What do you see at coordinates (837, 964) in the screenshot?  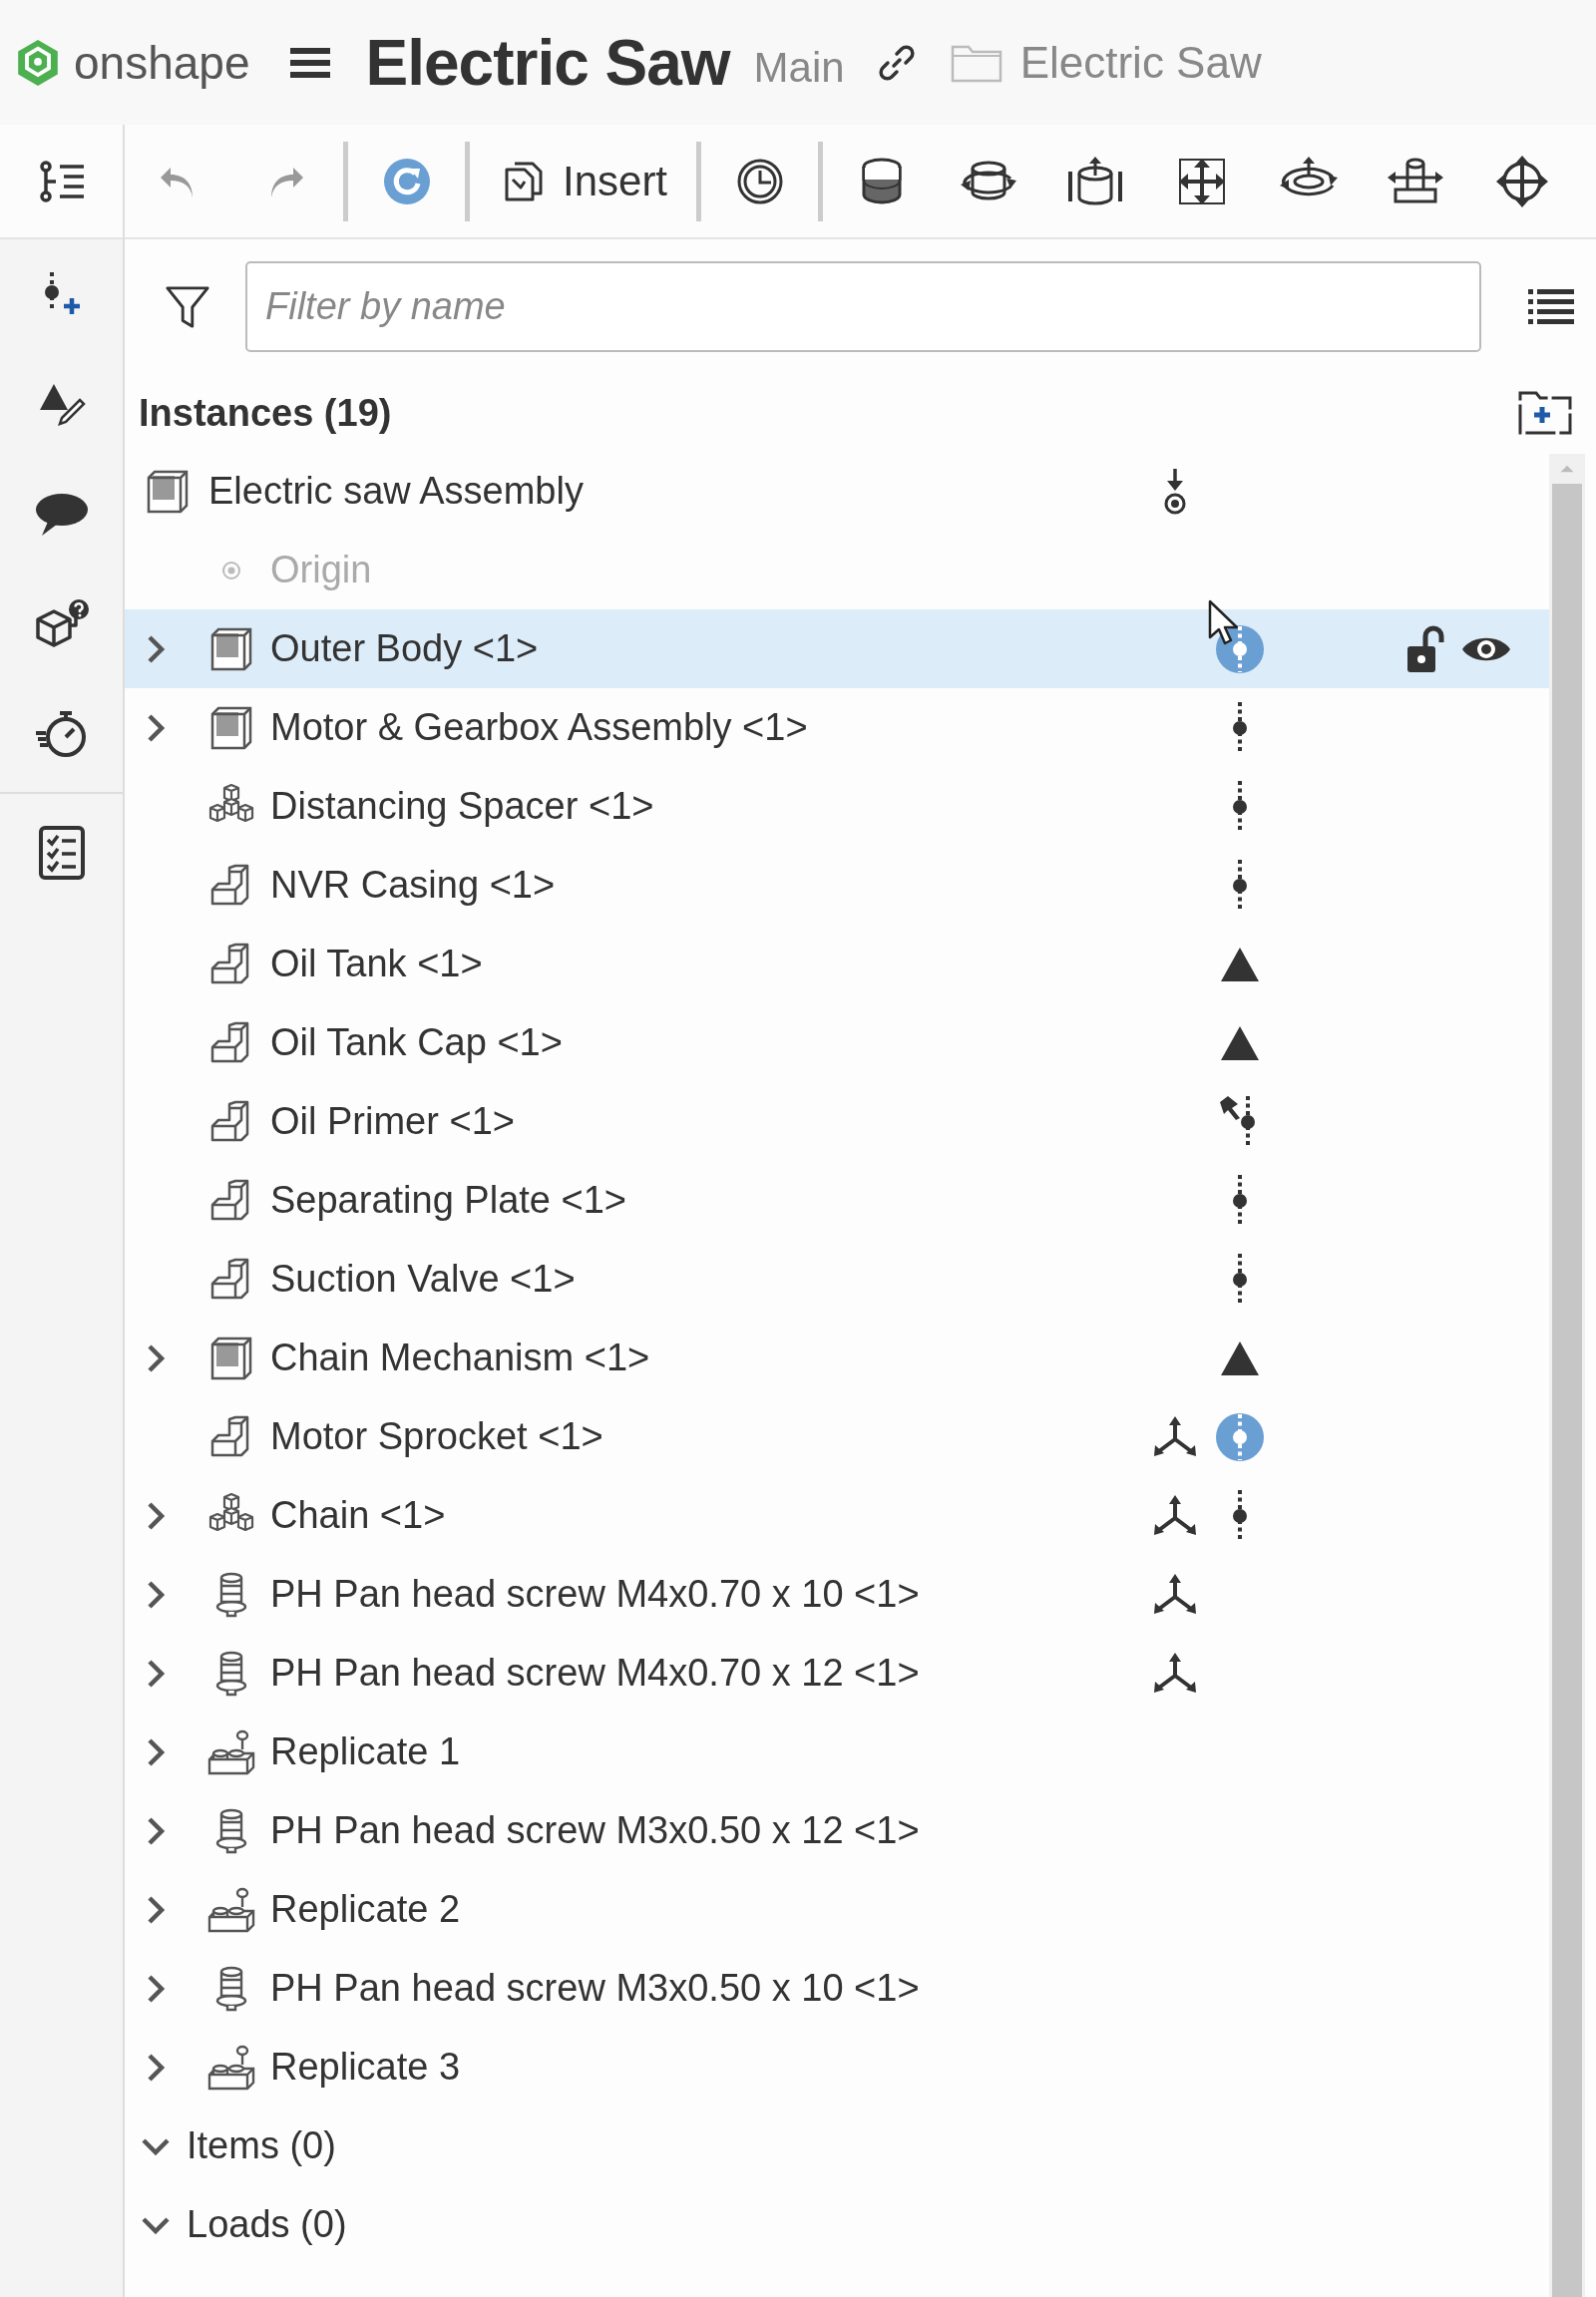 I see `tree-row: Oil Tank <1>` at bounding box center [837, 964].